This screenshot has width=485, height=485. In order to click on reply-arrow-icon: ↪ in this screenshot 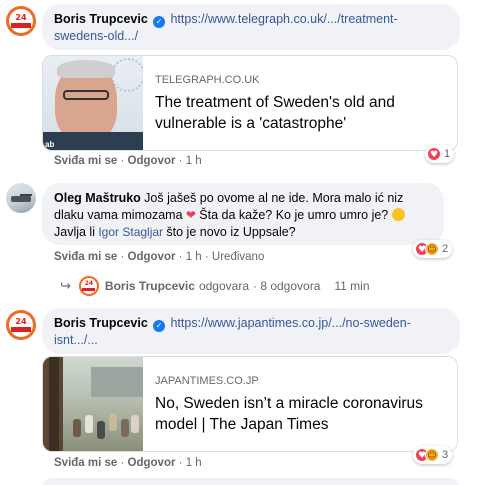, I will do `click(65, 286)`.